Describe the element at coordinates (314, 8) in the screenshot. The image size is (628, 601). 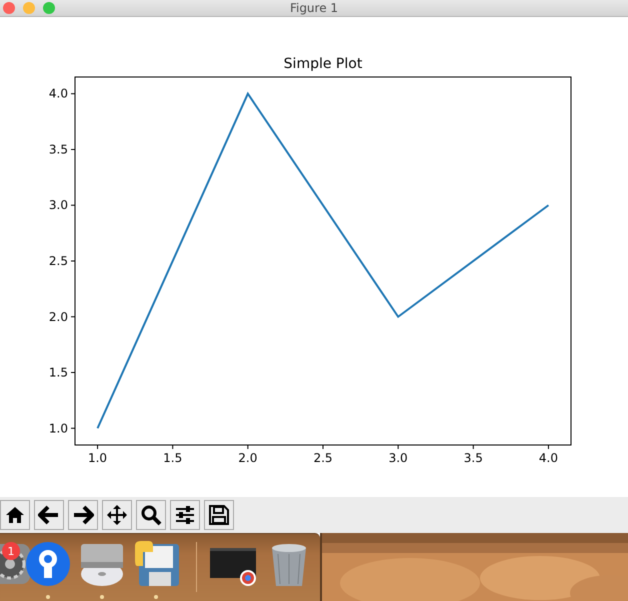
I see `window-title: Figure 1` at that location.